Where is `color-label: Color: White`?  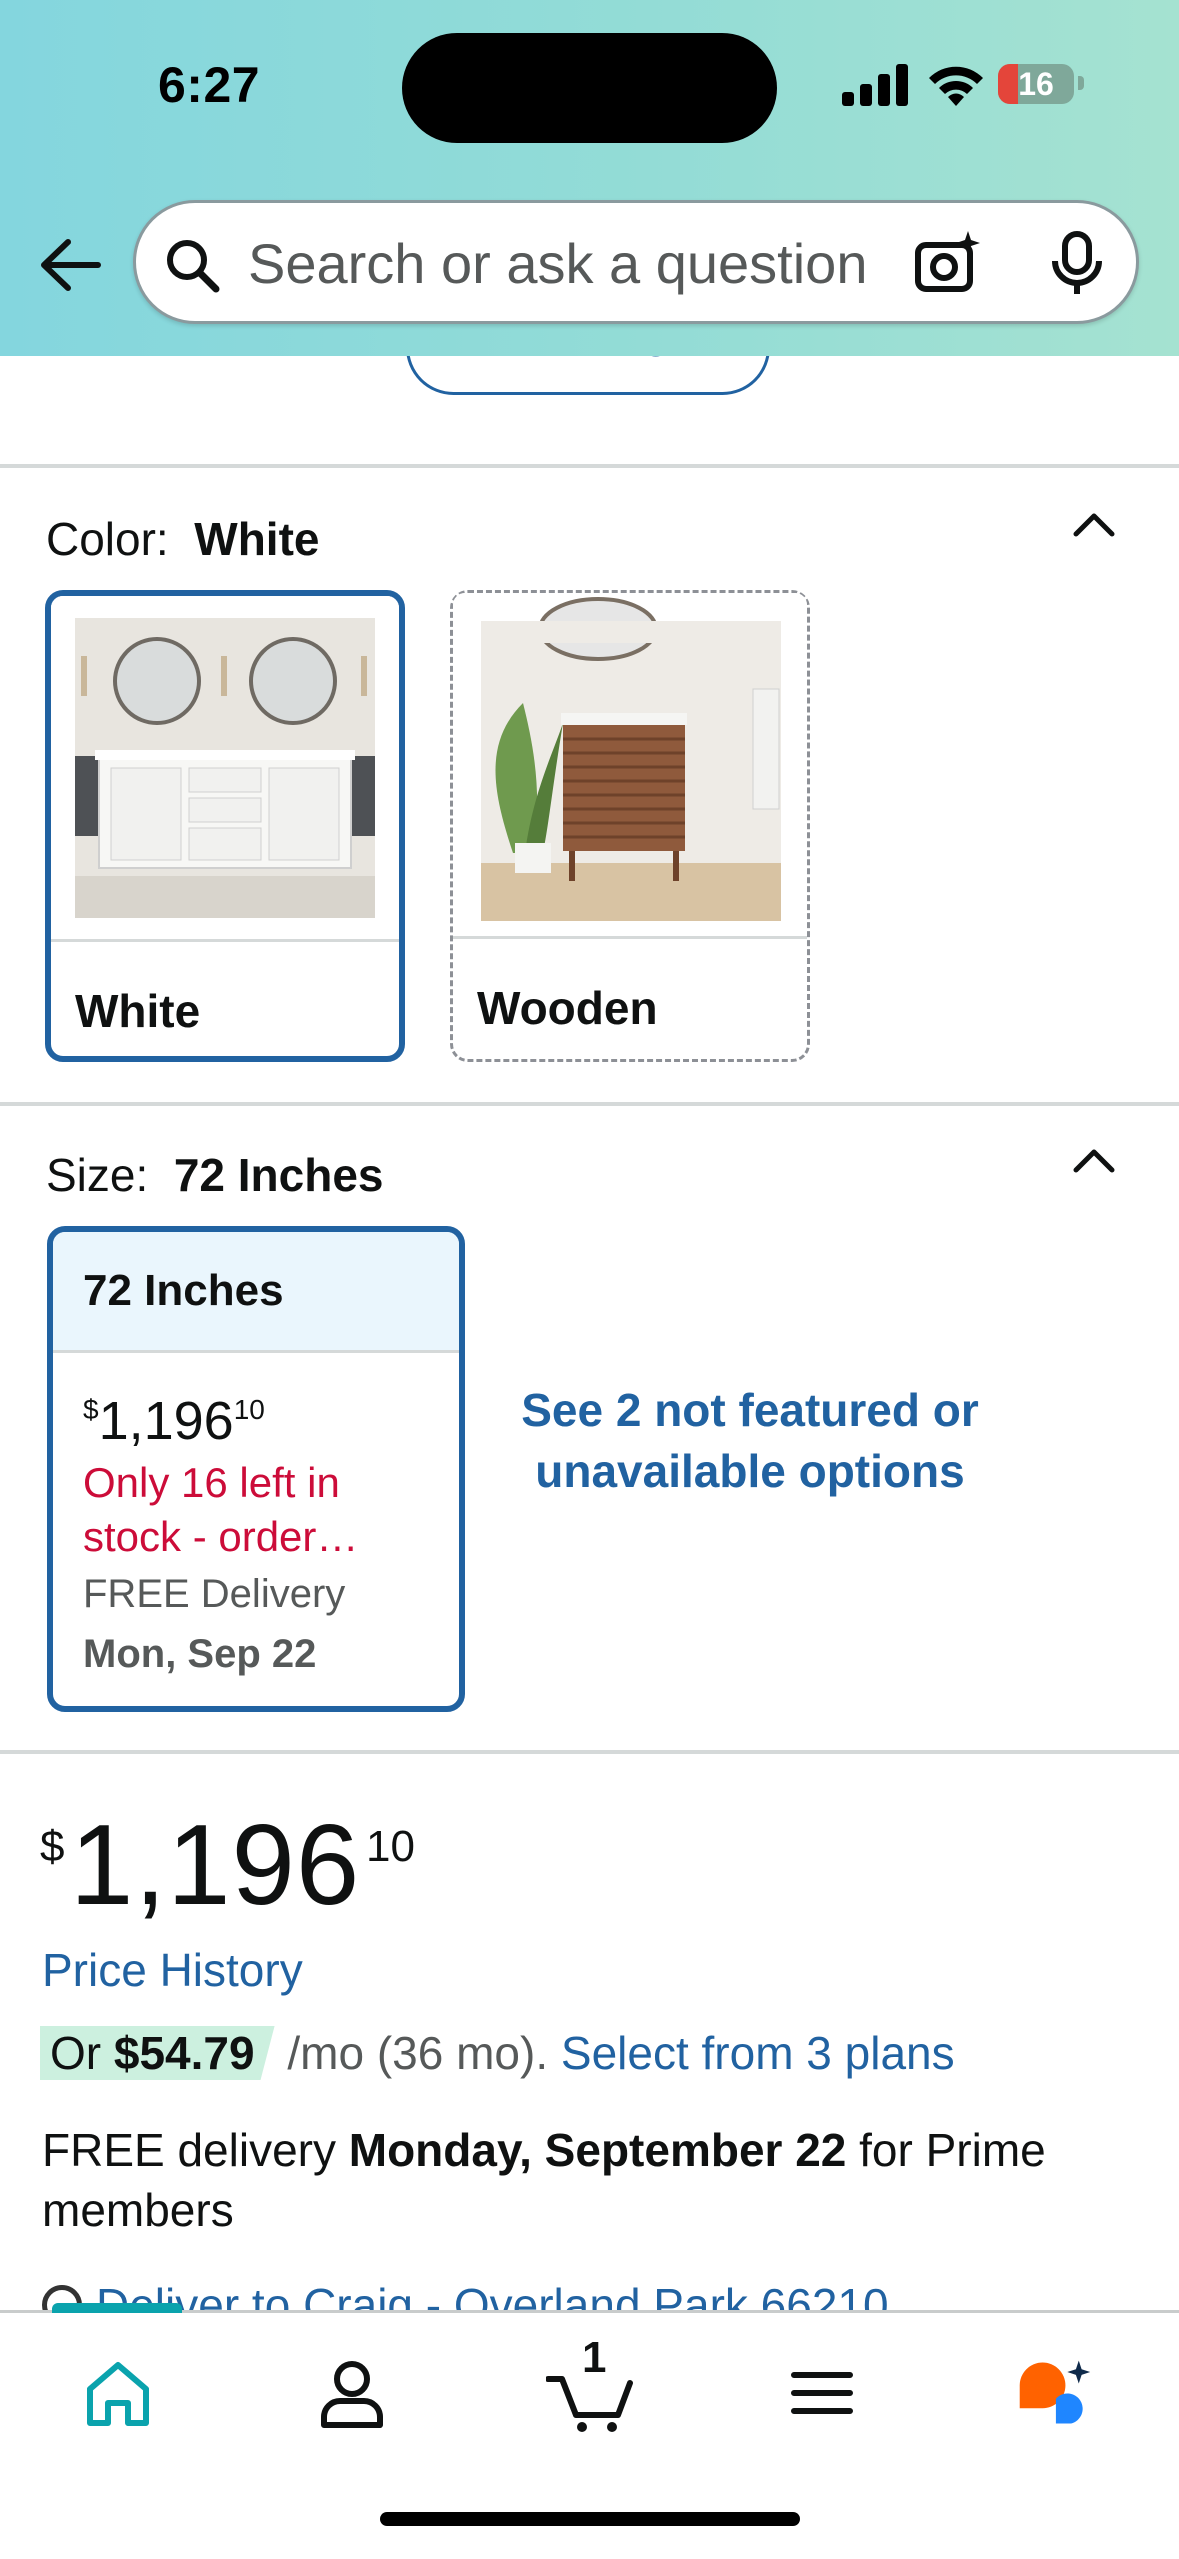 color-label: Color: White is located at coordinates (183, 539).